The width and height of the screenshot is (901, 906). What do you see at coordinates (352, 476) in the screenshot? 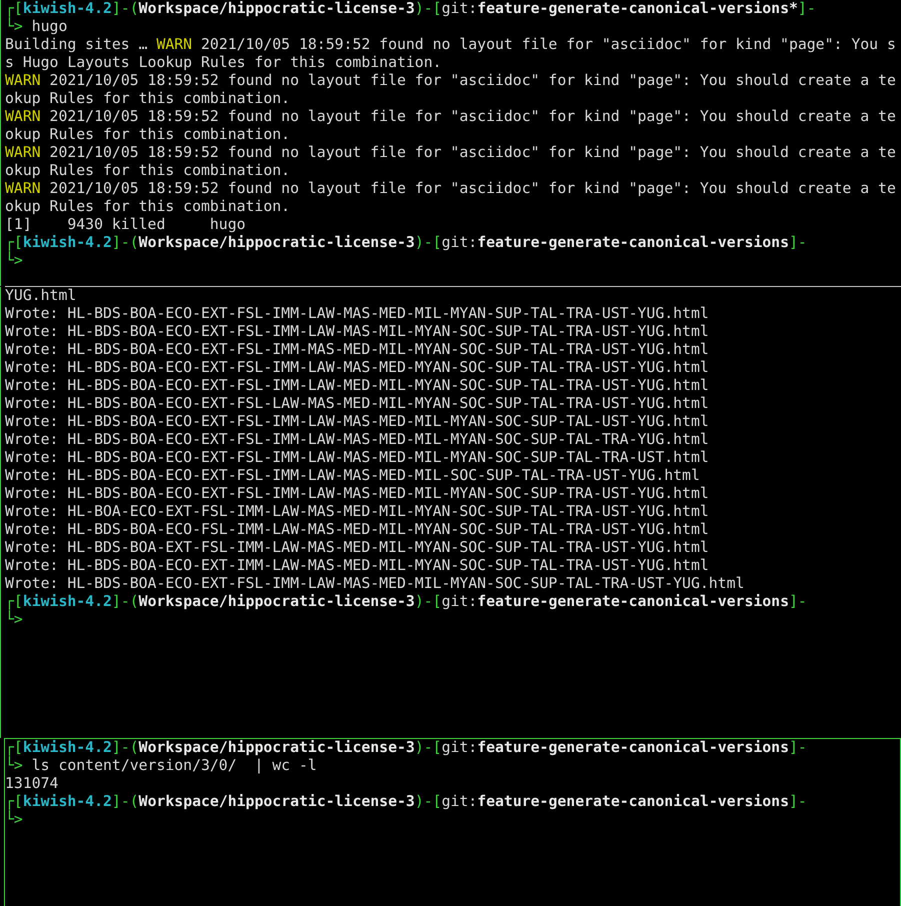
I see `terminal-line: Wrote: HL-BDS-BOA-ECO-EXT-FSL-IMM-LAW-MAS-MED-MIL-SOC-SUP-TAL-TRA-UST-YUG.html` at bounding box center [352, 476].